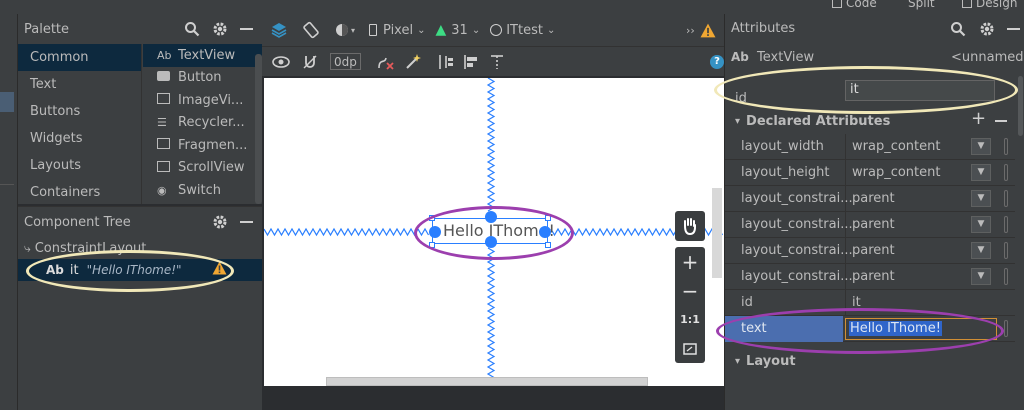 This screenshot has width=1024, height=410. Describe the element at coordinates (27, 247) in the screenshot. I see `constraint-layout-icon: ⤷` at that location.